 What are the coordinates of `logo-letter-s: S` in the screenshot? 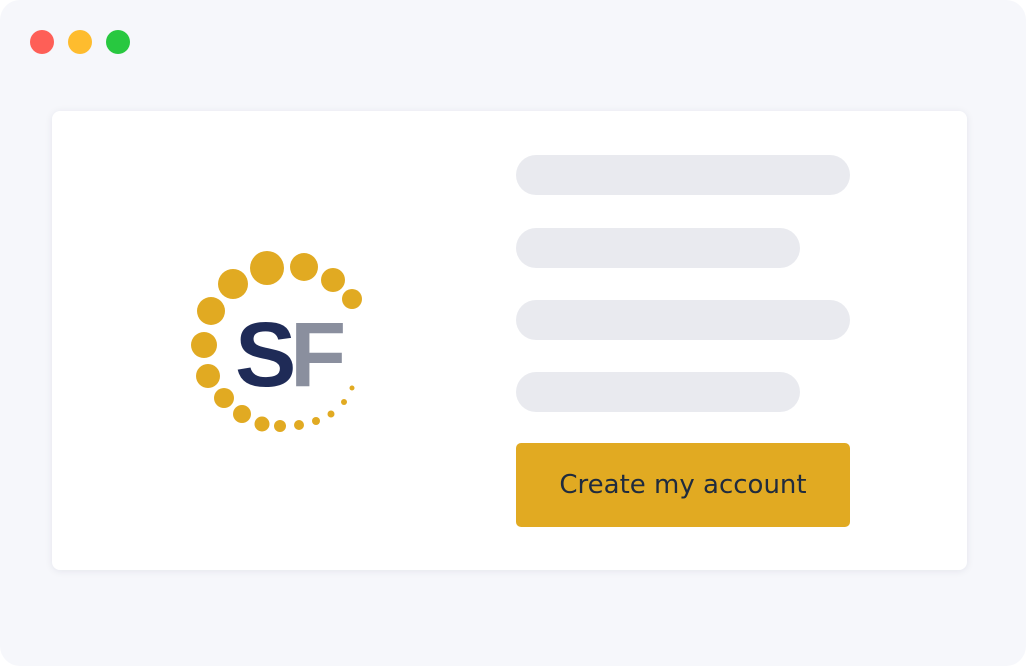 It's located at (265, 355).